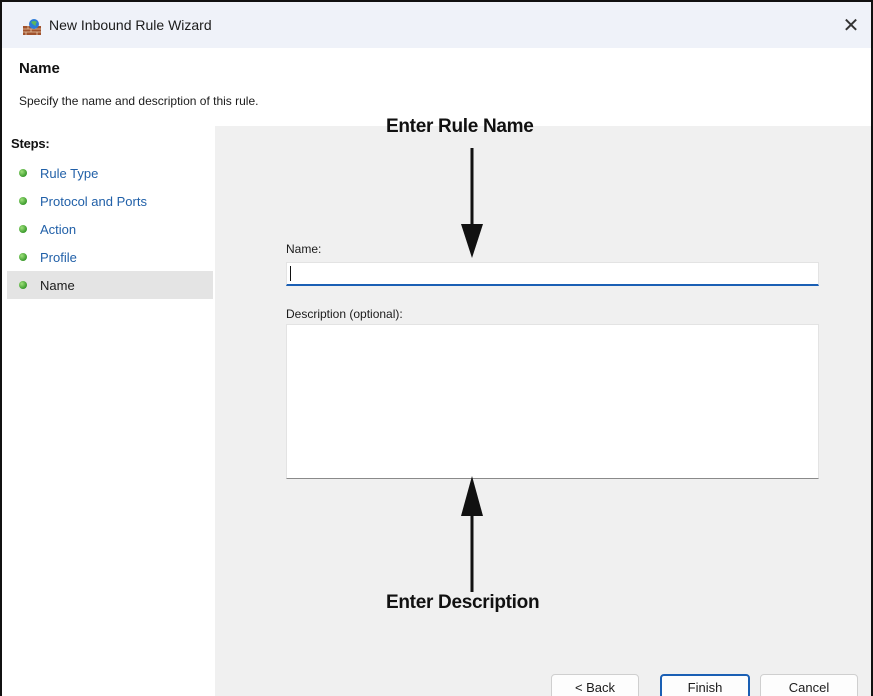 This screenshot has height=696, width=873. I want to click on finish-button: Finish, so click(705, 685).